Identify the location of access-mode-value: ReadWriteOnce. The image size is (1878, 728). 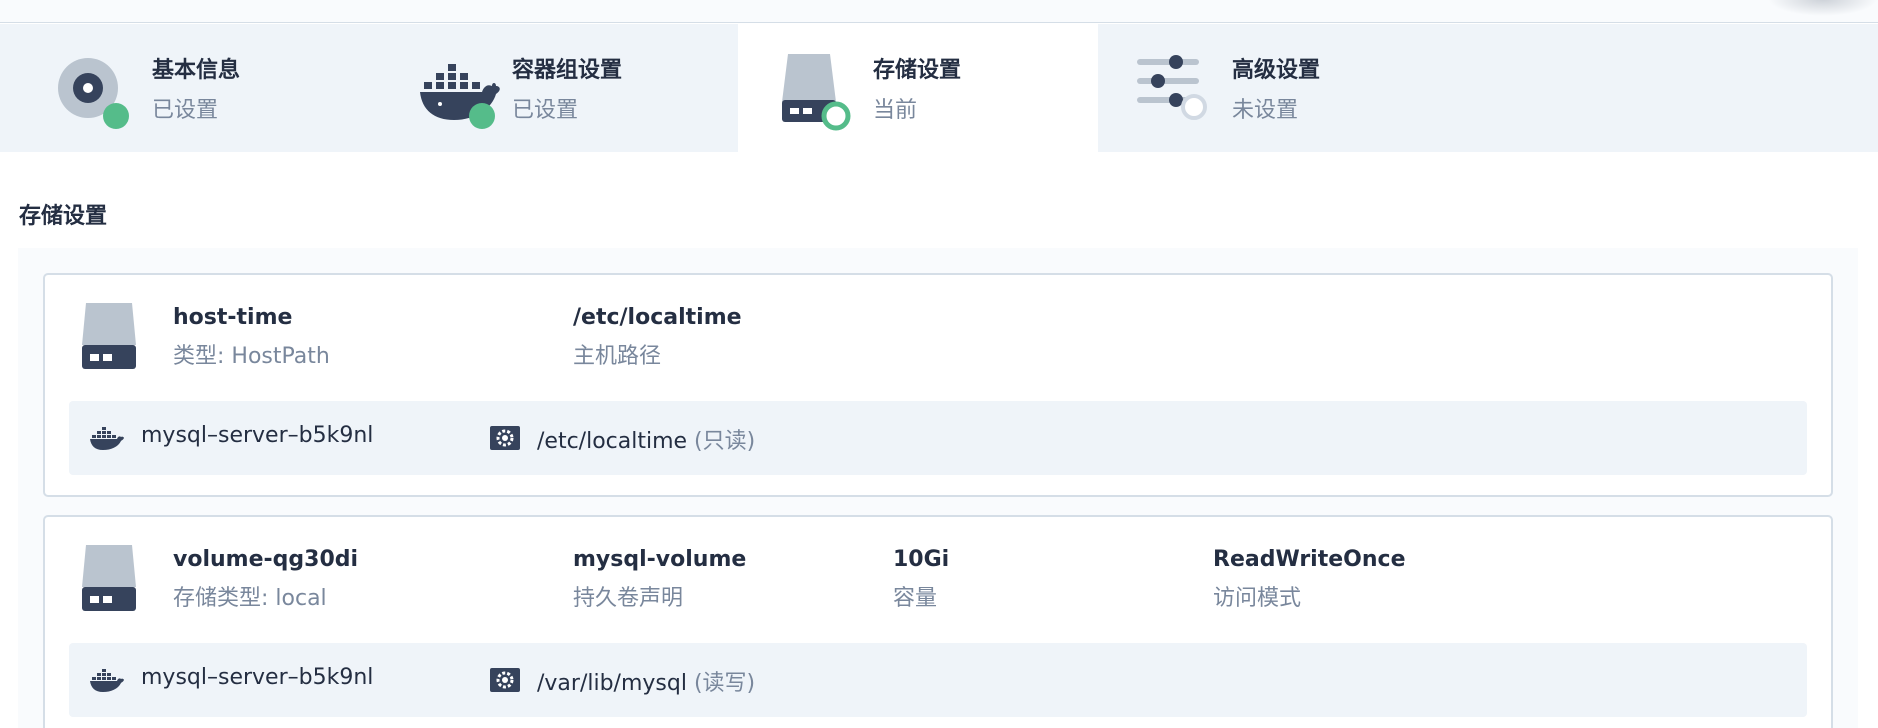
(1309, 559).